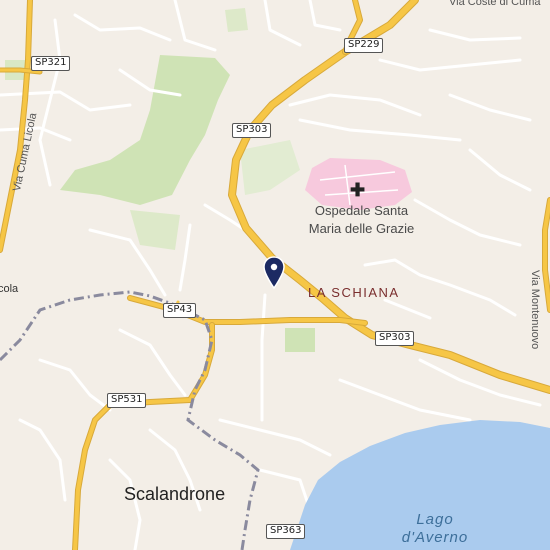  Describe the element at coordinates (51, 63) in the screenshot. I see `road-shield-sp321: SP321` at that location.